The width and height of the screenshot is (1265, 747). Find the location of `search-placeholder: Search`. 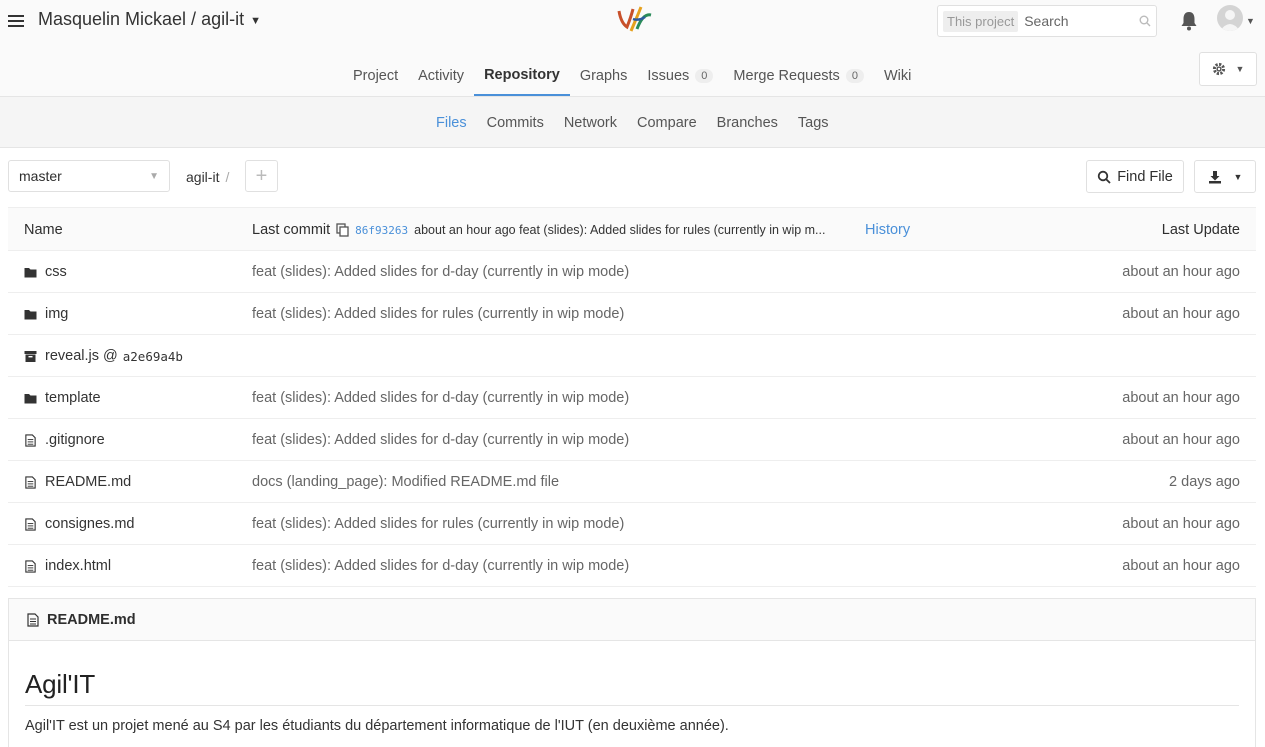

search-placeholder: Search is located at coordinates (1046, 21).